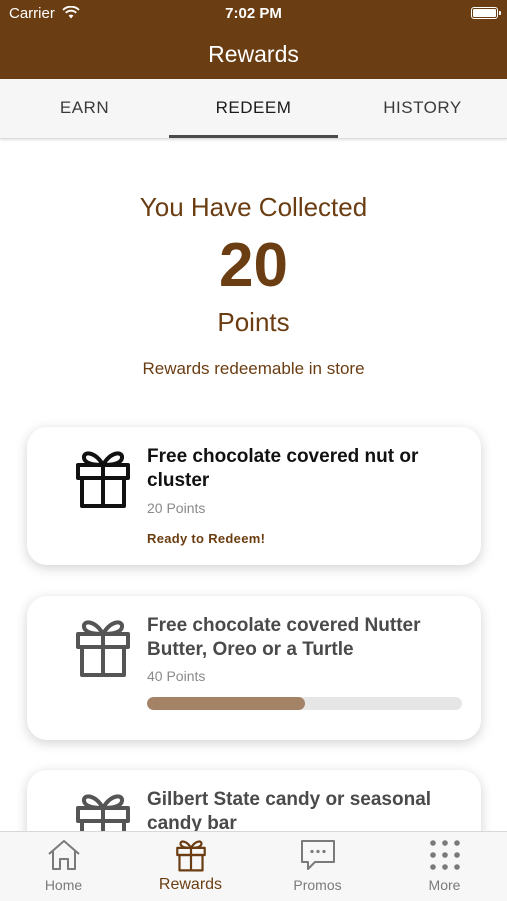 This screenshot has width=507, height=901. Describe the element at coordinates (176, 676) in the screenshot. I see `reward-points: 40 Points` at that location.